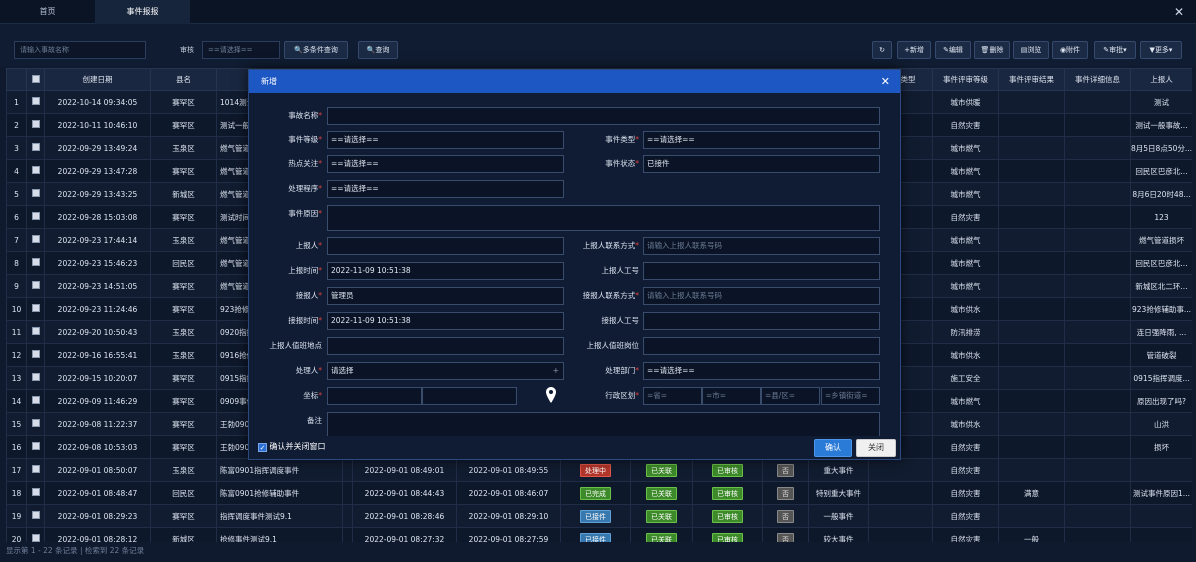  What do you see at coordinates (316, 50) in the screenshot?
I see `multi-query-button: 🔍多条件查询` at bounding box center [316, 50].